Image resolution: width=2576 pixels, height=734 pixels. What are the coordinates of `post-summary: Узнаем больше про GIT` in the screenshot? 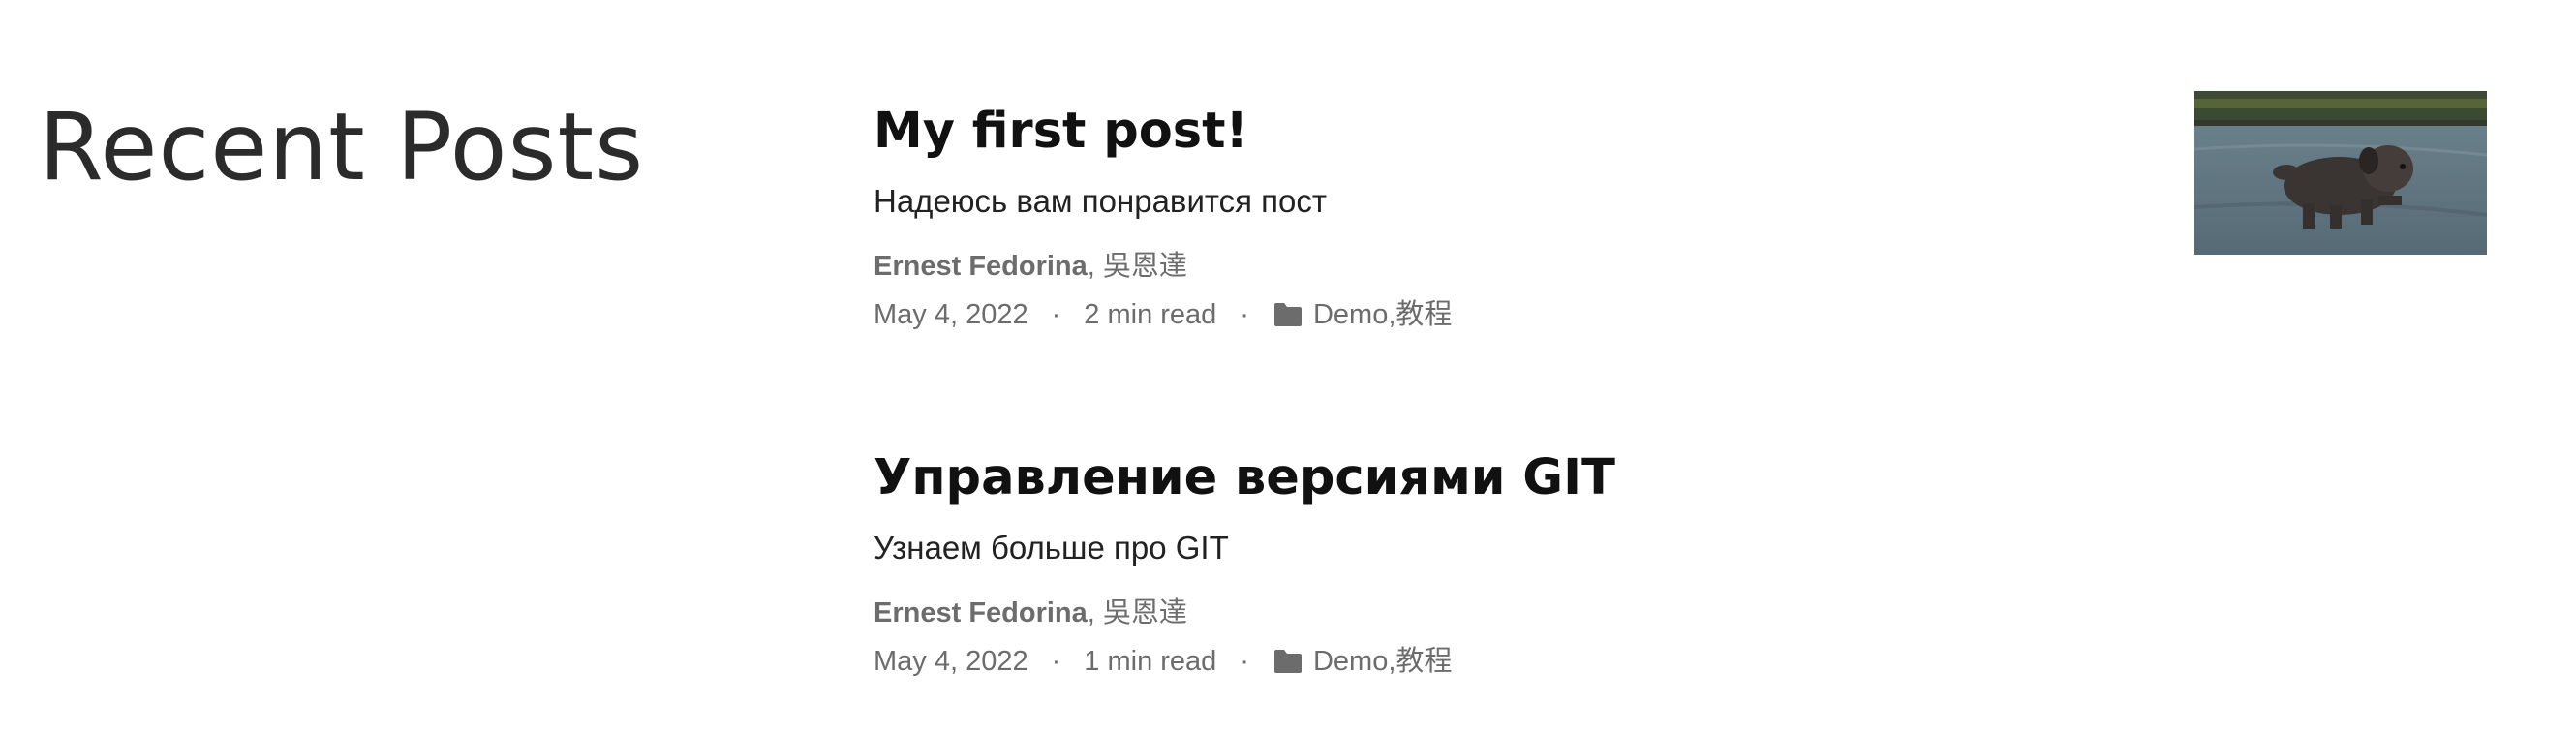 It's located at (1051, 548).